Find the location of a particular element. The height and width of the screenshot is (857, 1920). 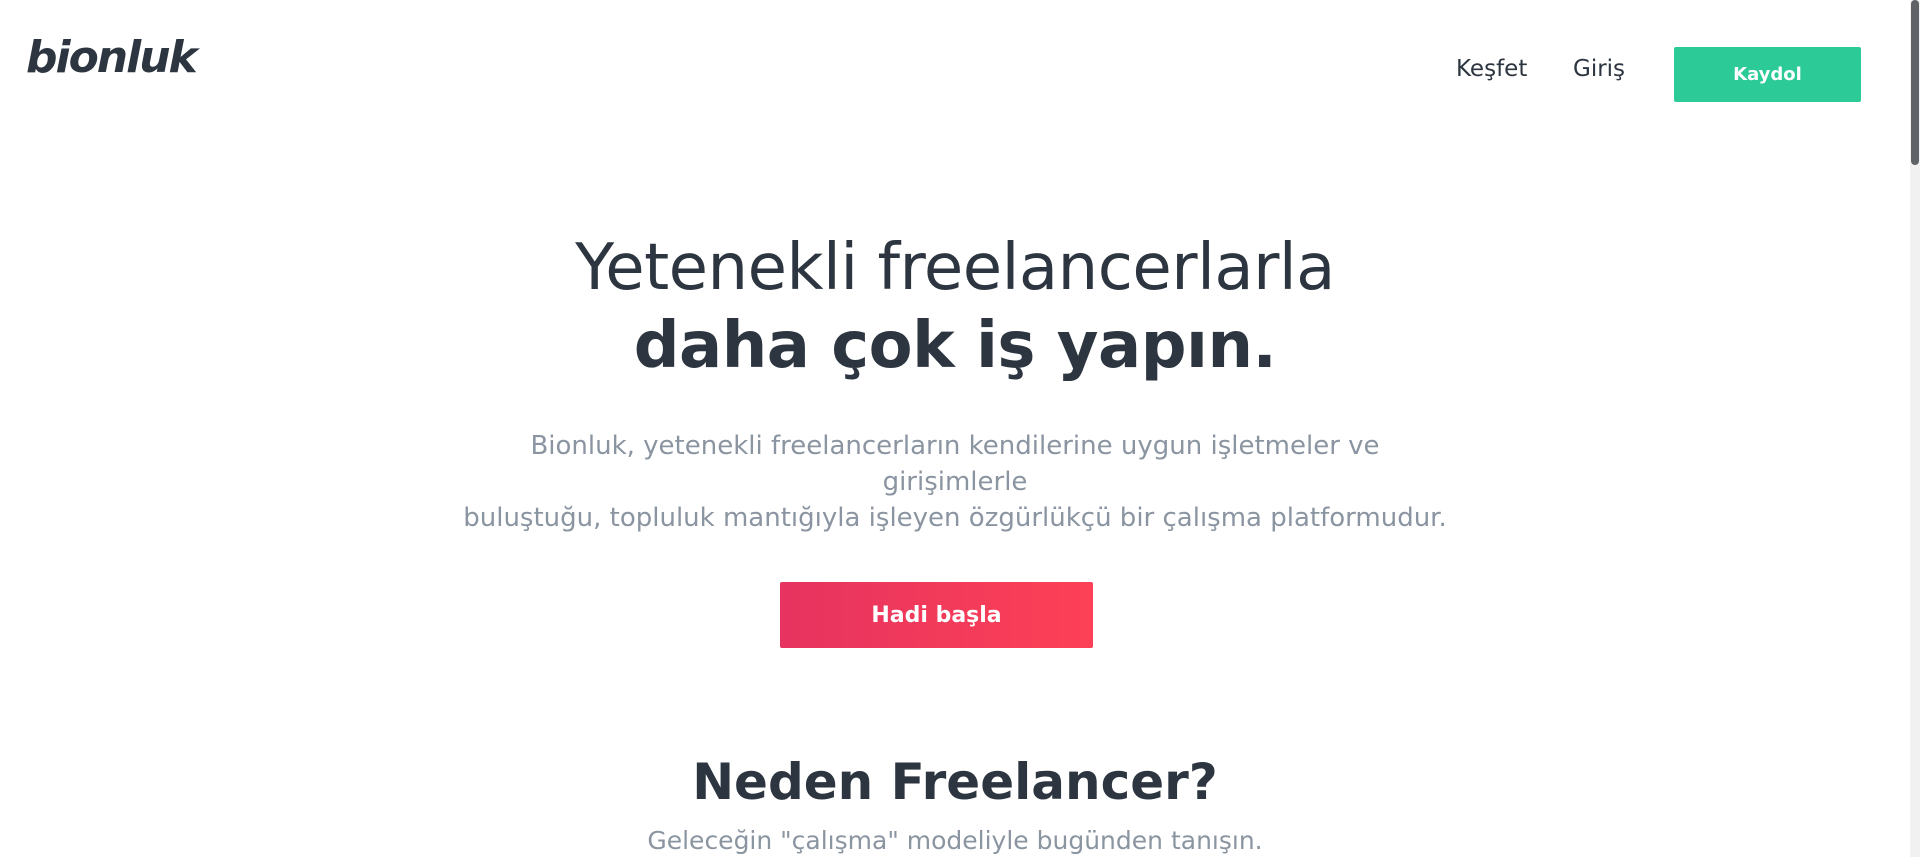

bionluk-logo: bionluk is located at coordinates (112, 58).